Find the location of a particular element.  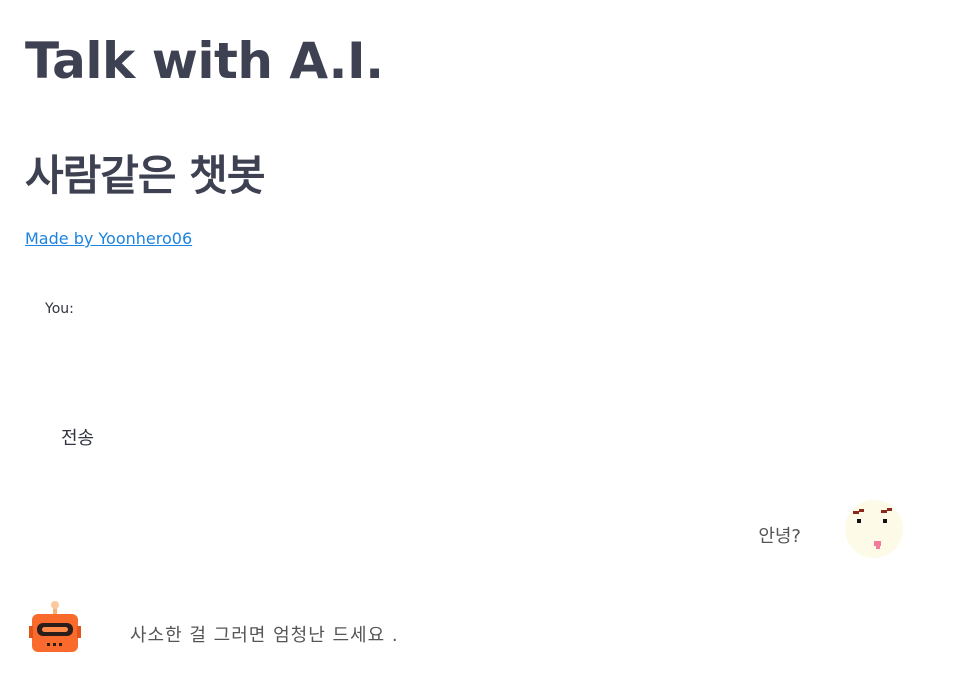

robot-icon is located at coordinates (55, 627).